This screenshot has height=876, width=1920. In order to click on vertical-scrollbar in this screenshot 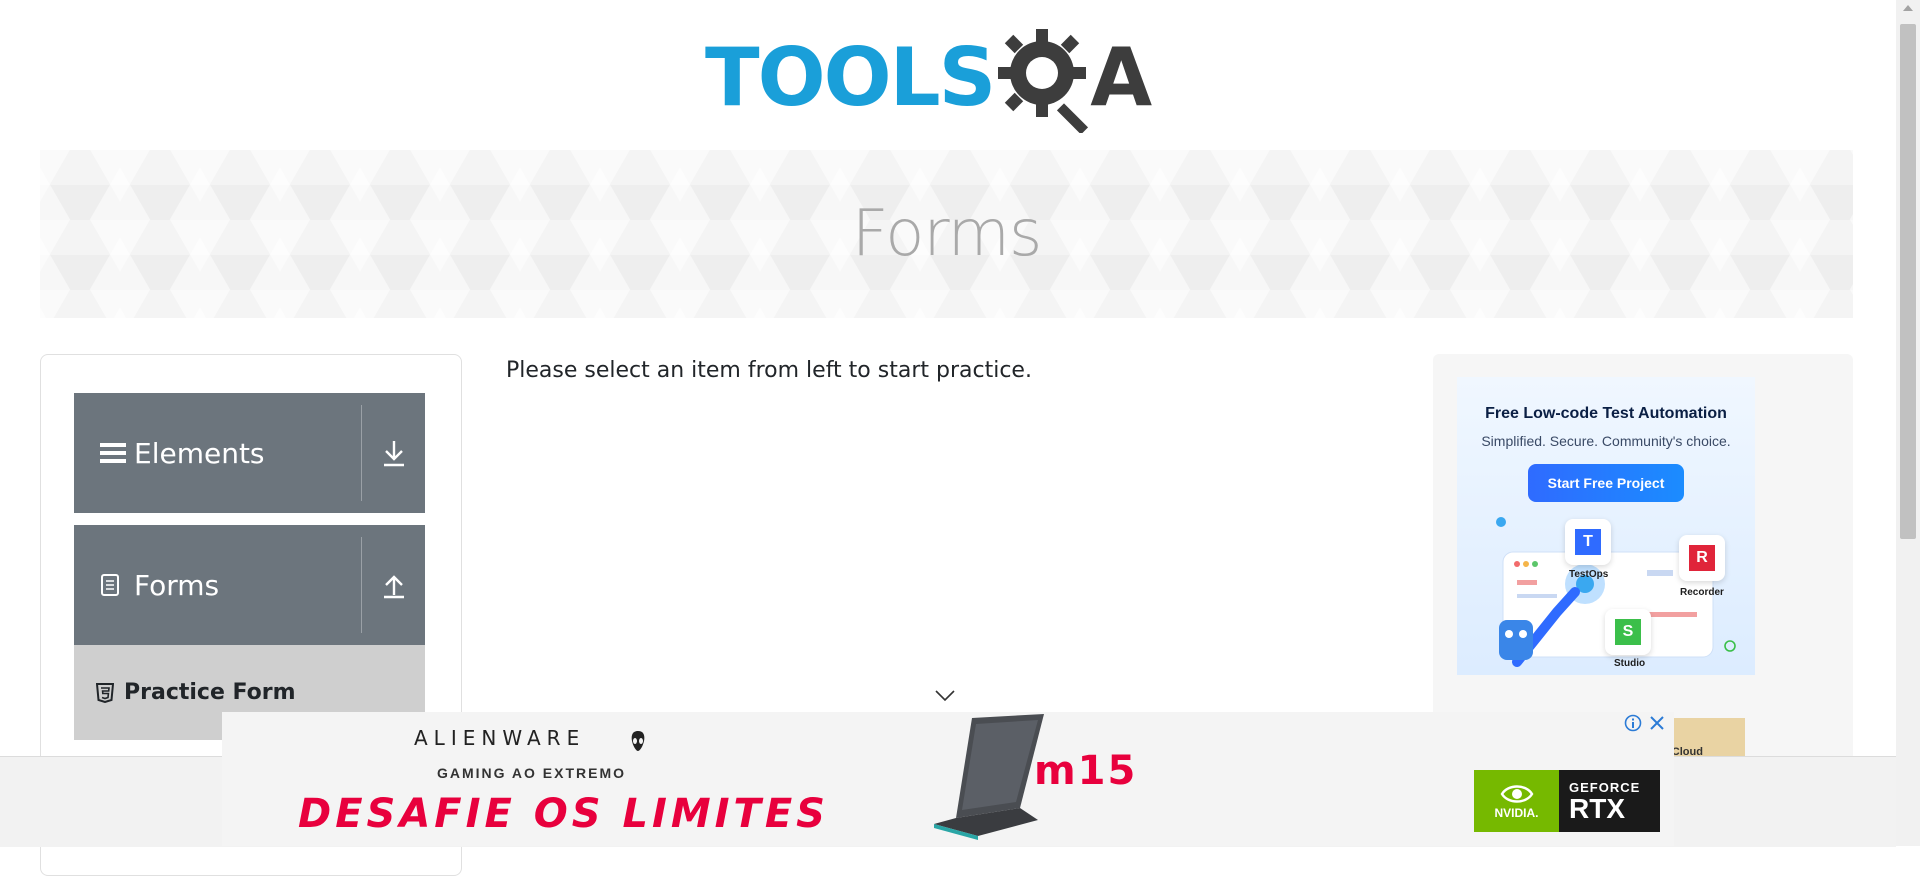, I will do `click(1908, 423)`.